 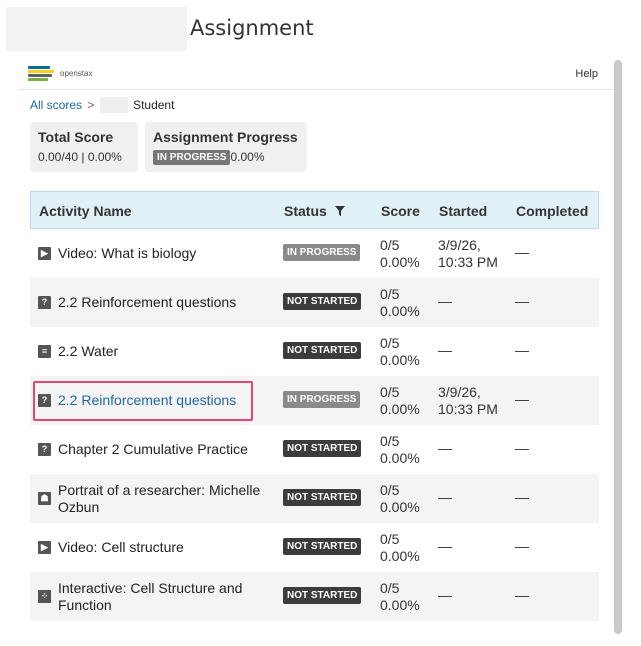 What do you see at coordinates (85, 211) in the screenshot?
I see `header-activity-name: Activity Name` at bounding box center [85, 211].